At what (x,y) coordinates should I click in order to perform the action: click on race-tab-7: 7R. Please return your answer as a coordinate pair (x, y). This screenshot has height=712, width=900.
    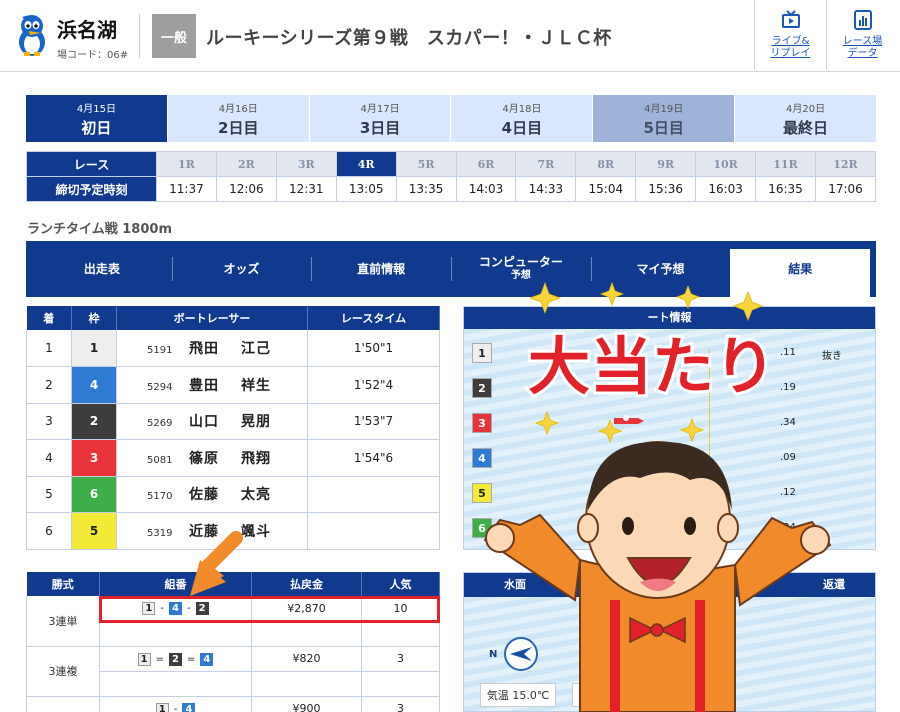
    Looking at the image, I should click on (546, 164).